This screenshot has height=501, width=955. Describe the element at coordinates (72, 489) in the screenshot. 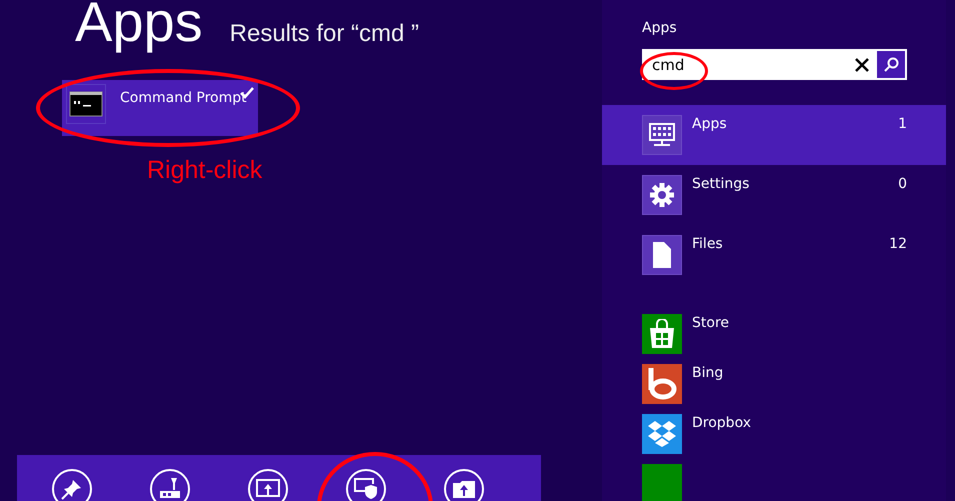

I see `pin-icon` at that location.